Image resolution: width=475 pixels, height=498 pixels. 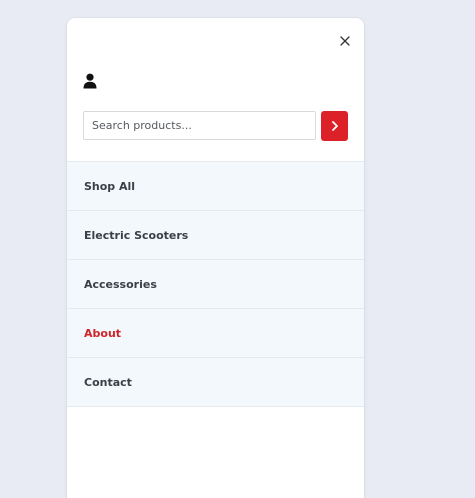 What do you see at coordinates (215, 333) in the screenshot?
I see `menu-item-about: About` at bounding box center [215, 333].